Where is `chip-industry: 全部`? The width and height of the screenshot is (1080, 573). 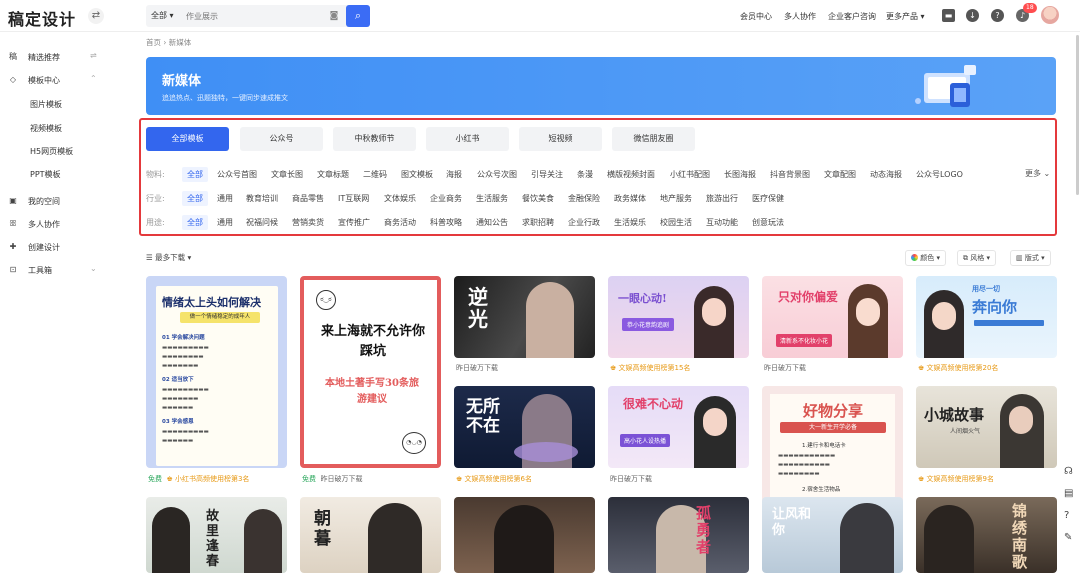
chip-industry: 全部 is located at coordinates (195, 198).